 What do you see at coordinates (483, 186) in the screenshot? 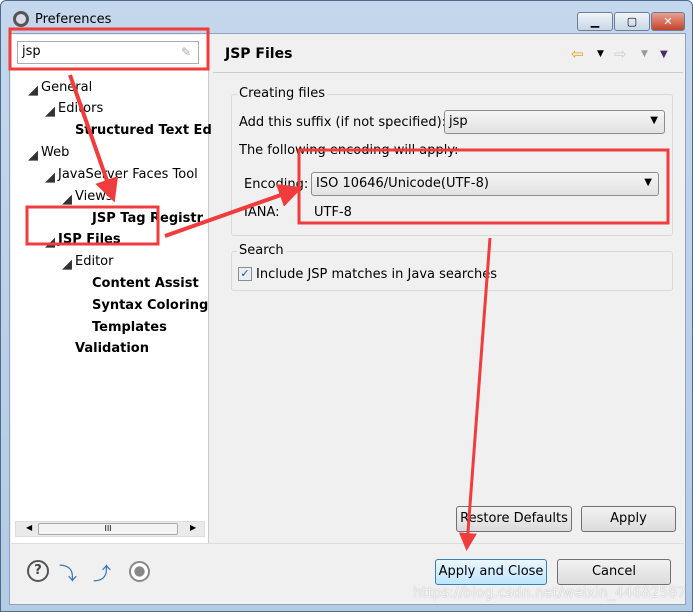
I see `annotation-box-encoding` at bounding box center [483, 186].